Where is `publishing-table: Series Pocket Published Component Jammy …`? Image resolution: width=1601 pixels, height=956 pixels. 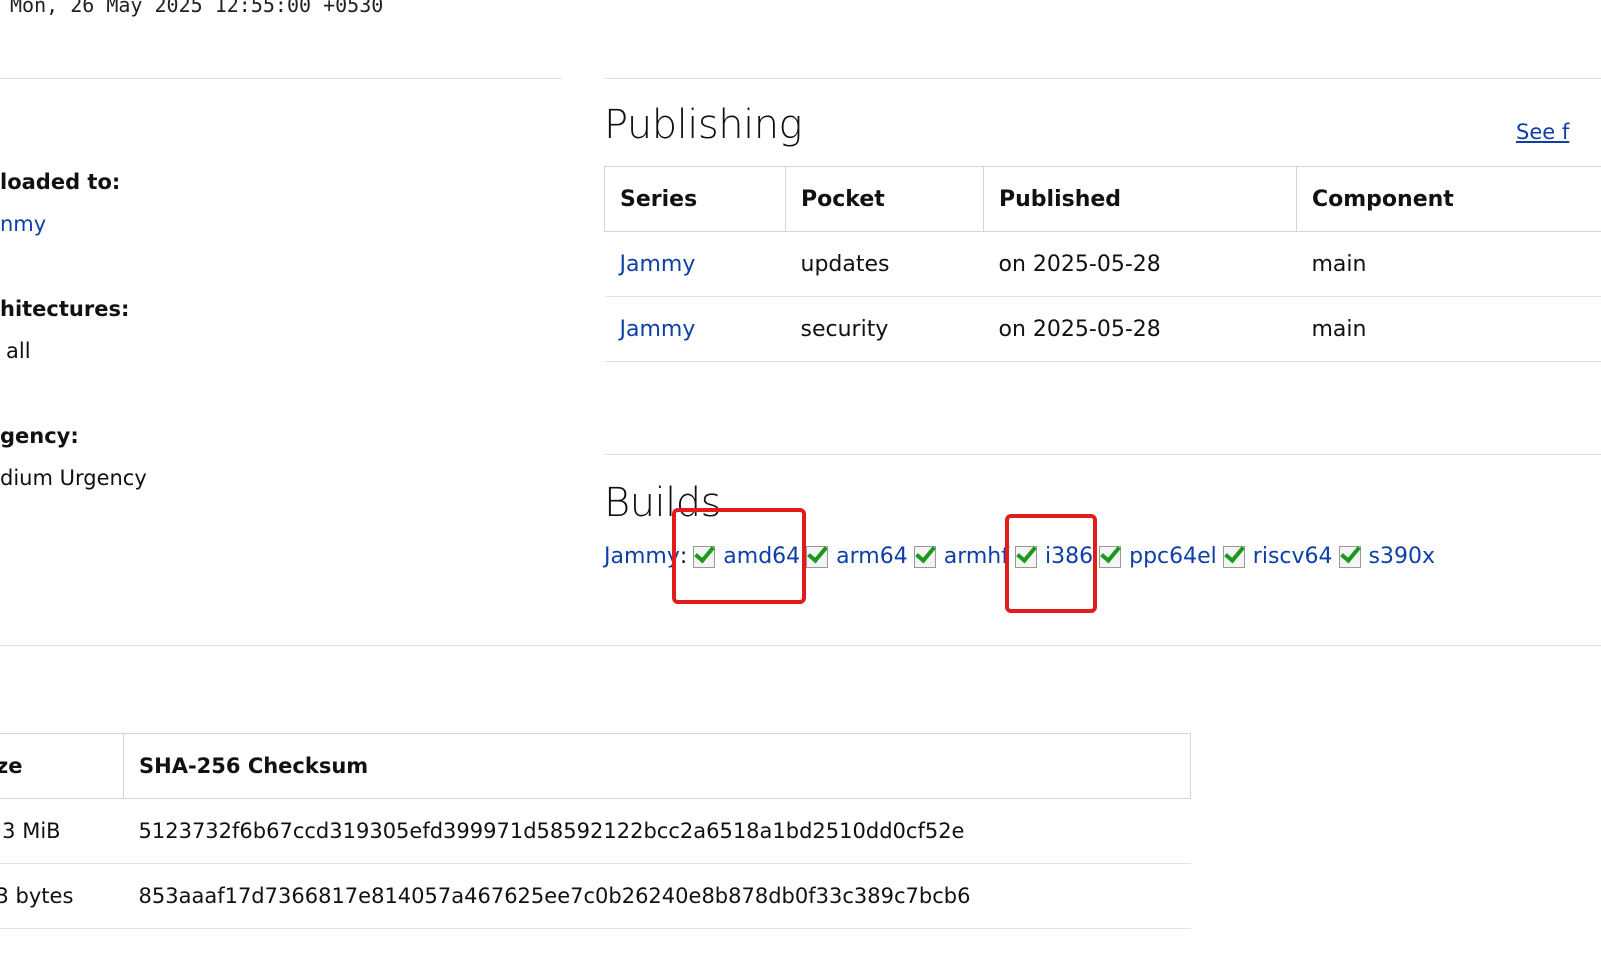
publishing-table: Series Pocket Published Component Jammy … is located at coordinates (1102, 264).